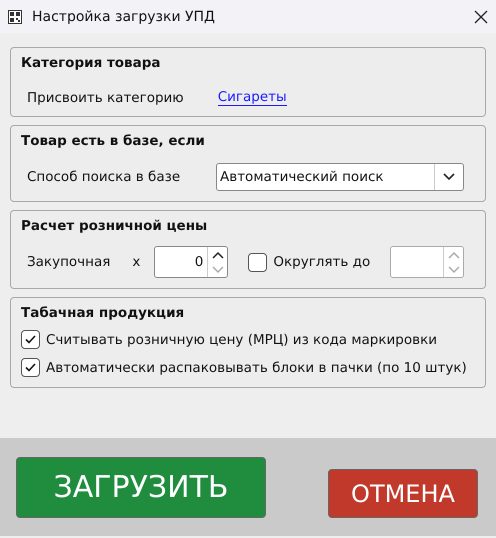 This screenshot has width=496, height=538. Describe the element at coordinates (252, 97) in the screenshot. I see `category-link: Сигареты` at that location.